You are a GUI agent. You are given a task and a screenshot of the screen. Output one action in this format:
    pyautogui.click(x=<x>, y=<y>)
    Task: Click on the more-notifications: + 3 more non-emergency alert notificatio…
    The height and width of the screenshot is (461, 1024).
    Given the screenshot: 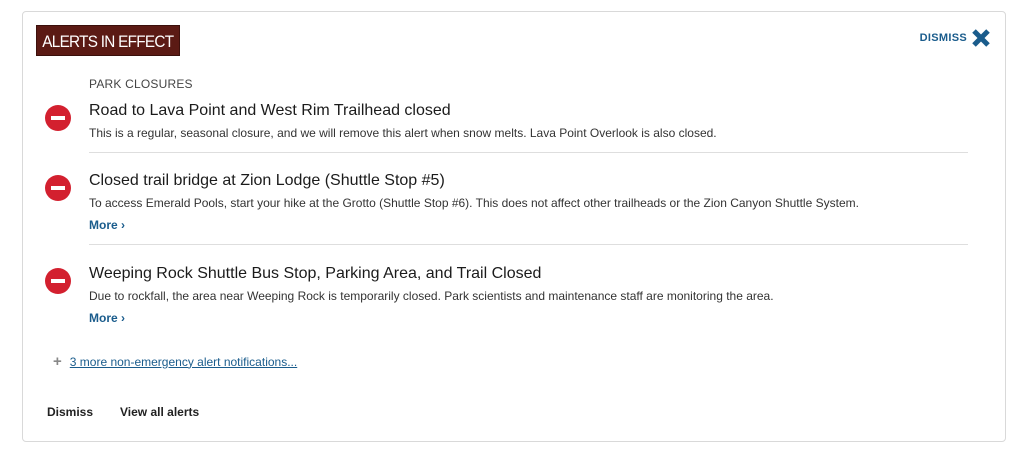 What is the action you would take?
    pyautogui.click(x=175, y=361)
    